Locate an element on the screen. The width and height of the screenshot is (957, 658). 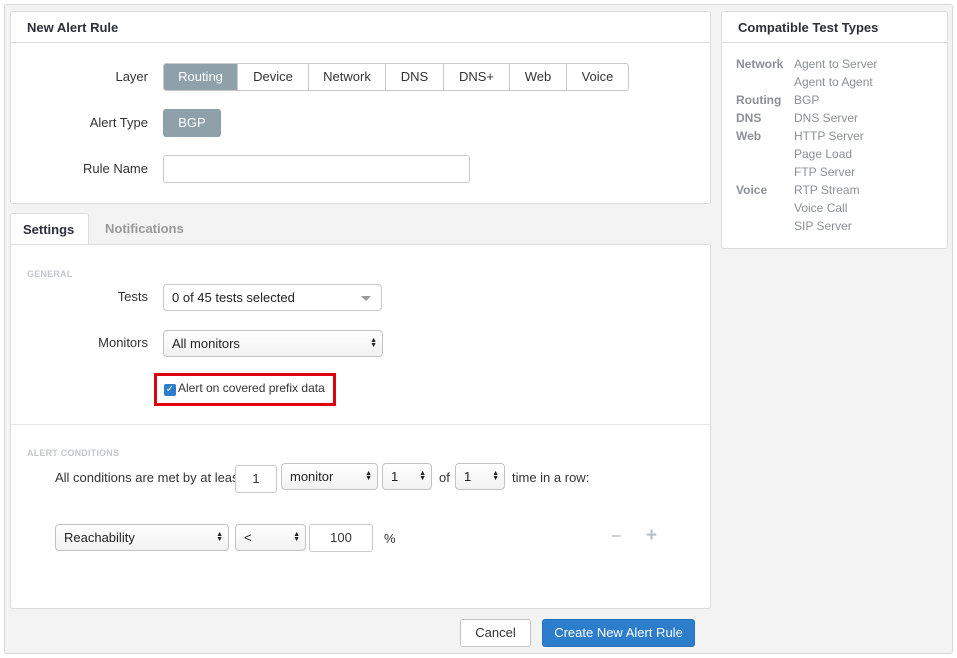
category-routing: Routing is located at coordinates (759, 100).